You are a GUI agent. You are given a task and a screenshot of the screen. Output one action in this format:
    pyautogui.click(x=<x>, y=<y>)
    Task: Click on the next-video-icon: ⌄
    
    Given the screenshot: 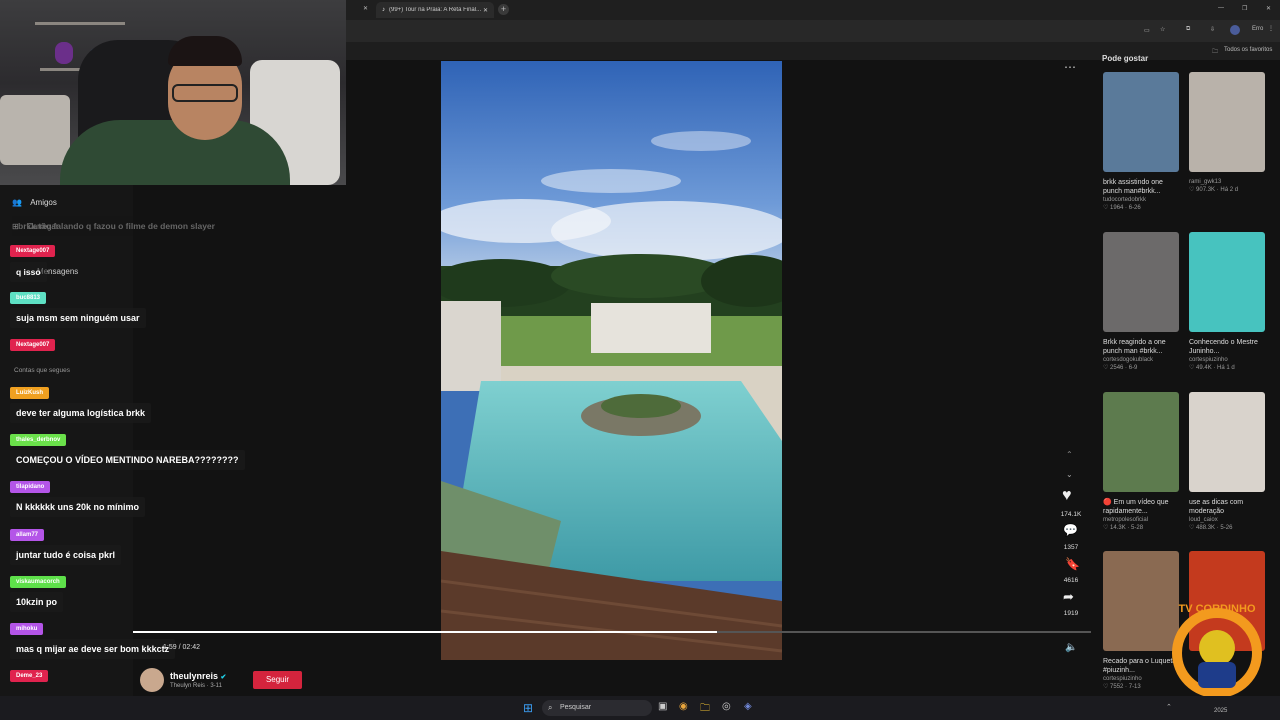 What is the action you would take?
    pyautogui.click(x=1069, y=474)
    